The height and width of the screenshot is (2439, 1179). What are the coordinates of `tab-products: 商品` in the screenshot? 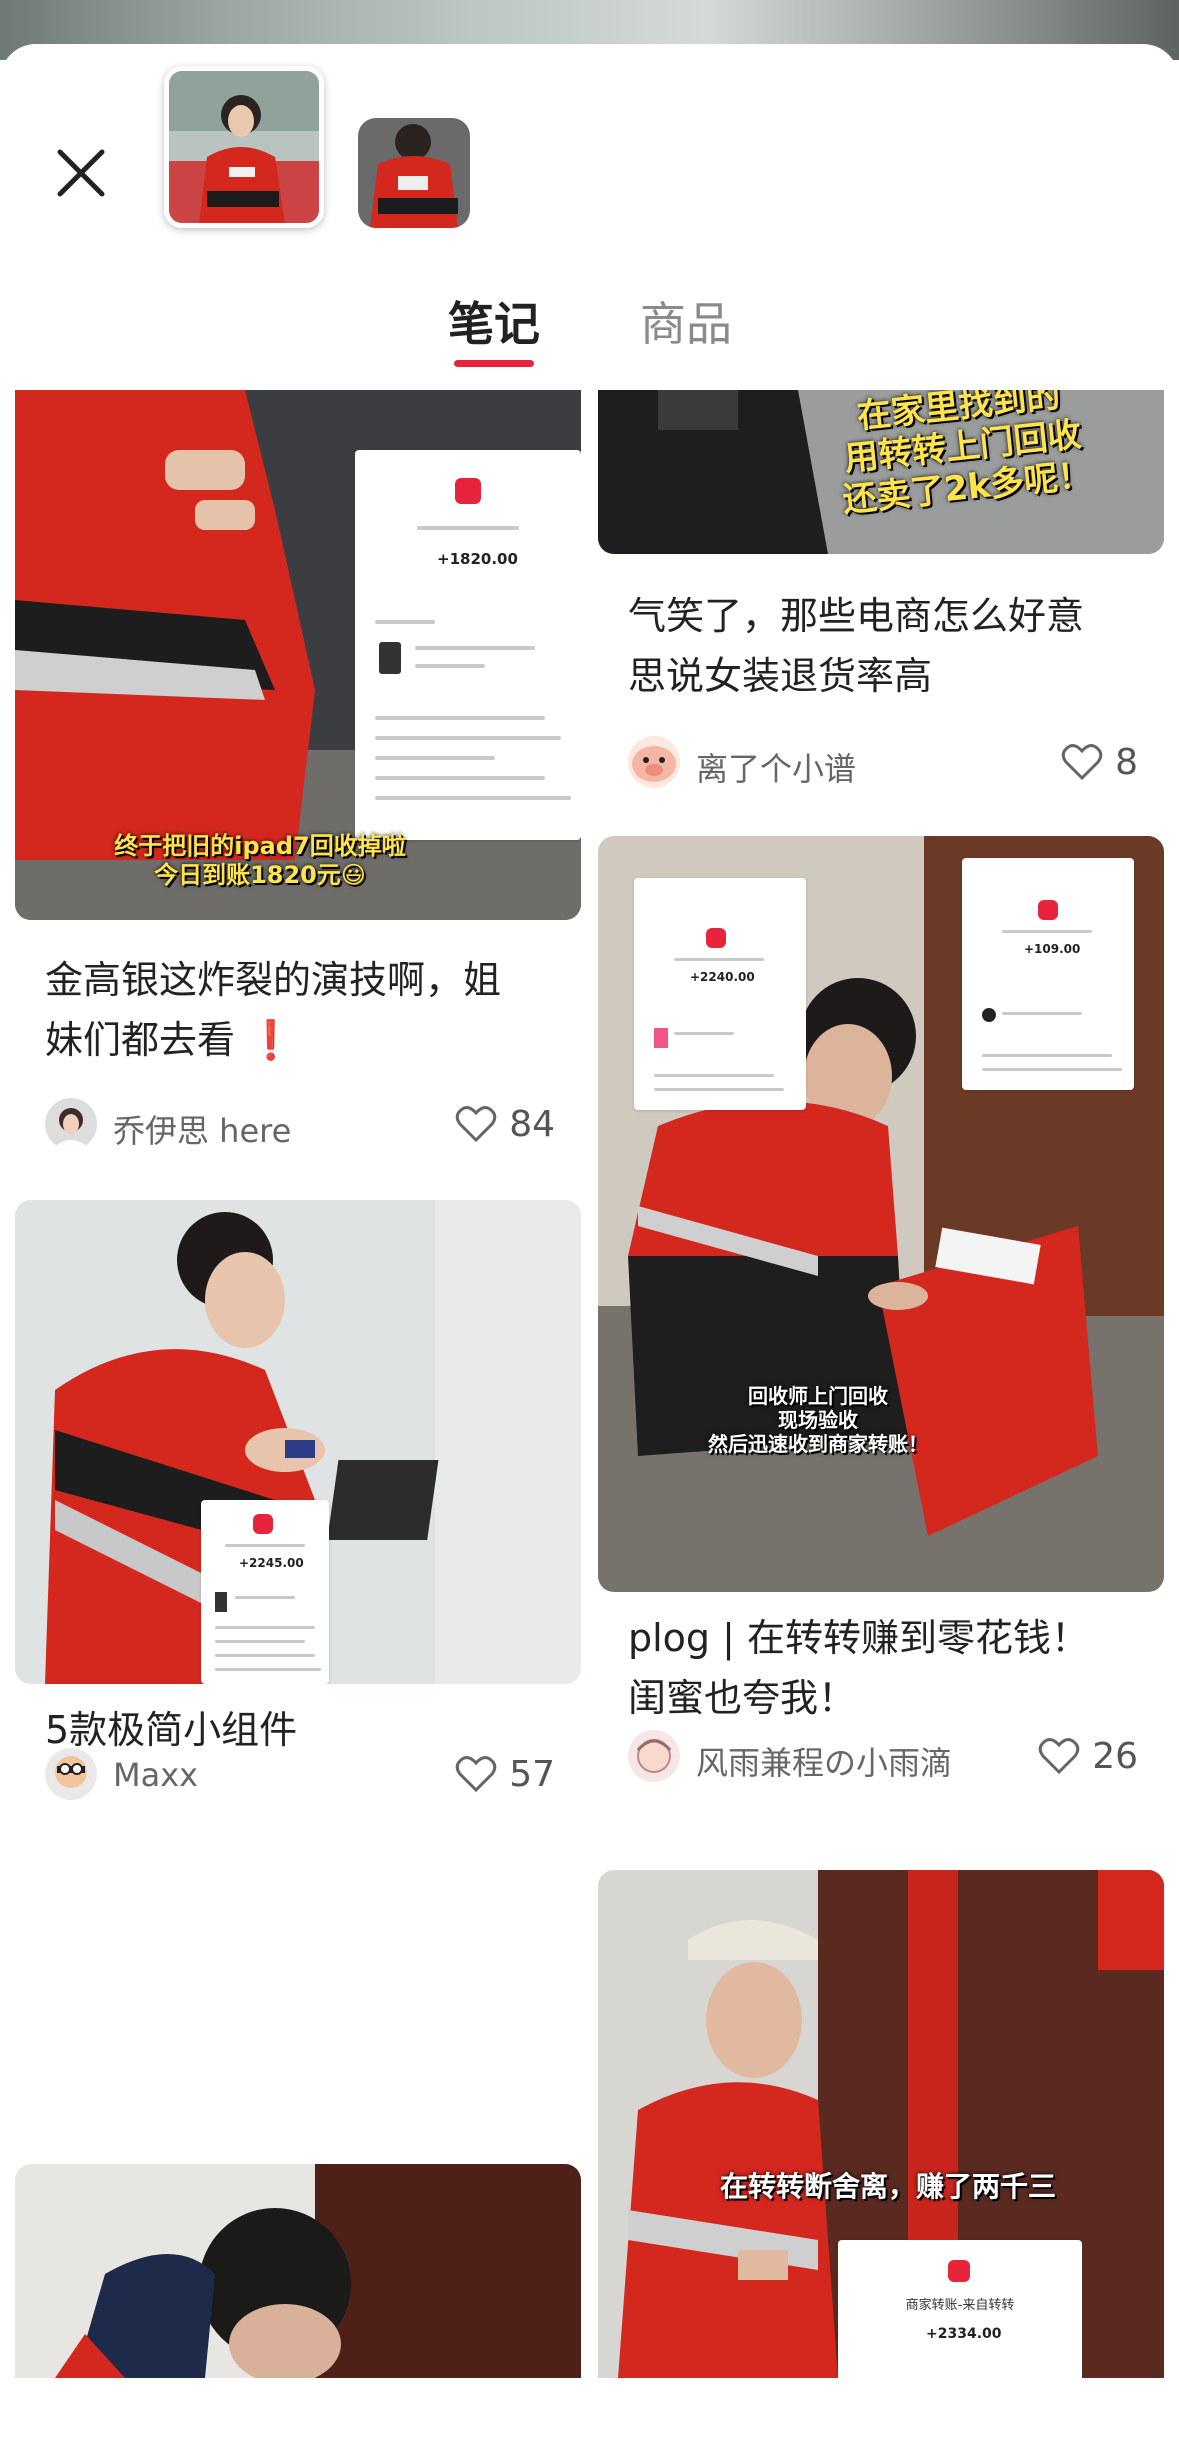 It's located at (686, 321).